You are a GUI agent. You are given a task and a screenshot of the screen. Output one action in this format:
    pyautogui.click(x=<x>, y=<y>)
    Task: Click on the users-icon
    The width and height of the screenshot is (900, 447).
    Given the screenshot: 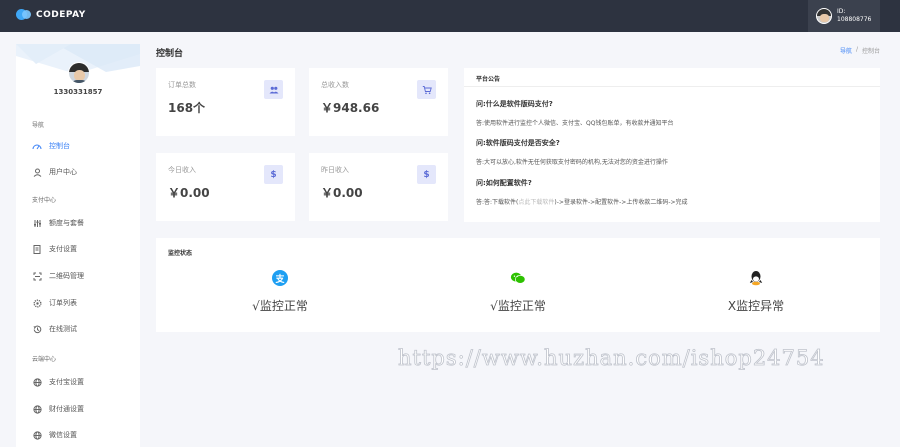 What is the action you would take?
    pyautogui.click(x=273, y=89)
    